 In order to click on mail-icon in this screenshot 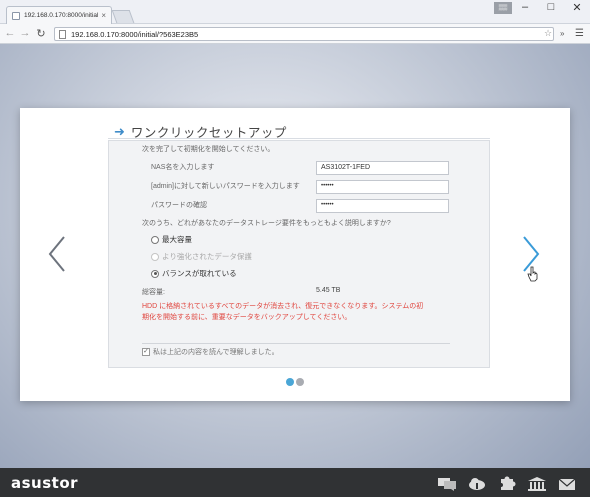, I will do `click(567, 484)`.